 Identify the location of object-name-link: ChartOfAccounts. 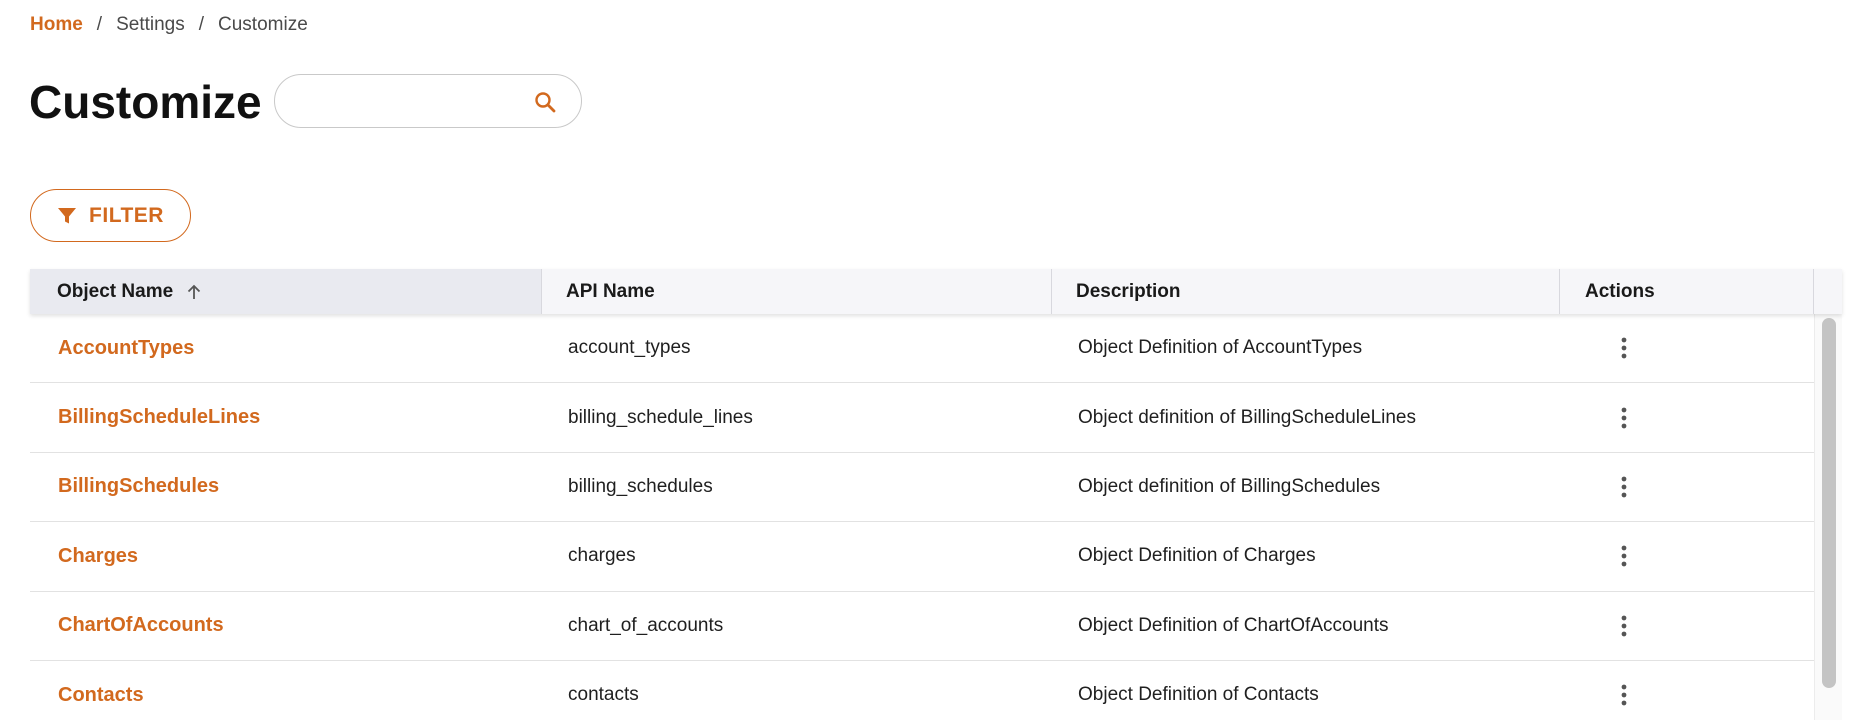
(141, 625).